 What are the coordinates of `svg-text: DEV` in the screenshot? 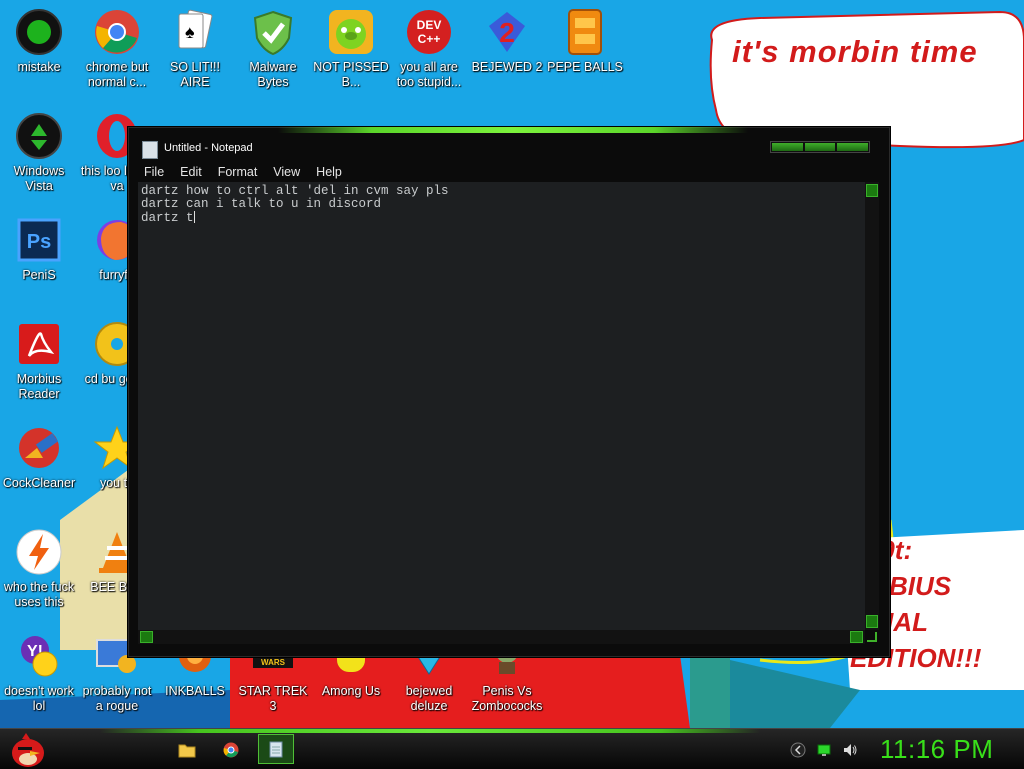 It's located at (429, 25).